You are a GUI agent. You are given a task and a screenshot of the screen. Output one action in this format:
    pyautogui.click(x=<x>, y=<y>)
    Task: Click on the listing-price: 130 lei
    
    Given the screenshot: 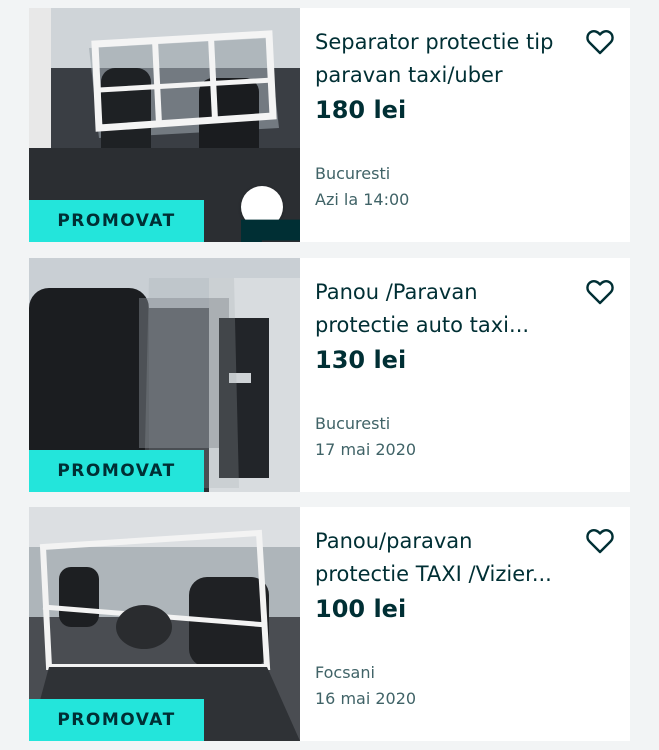 What is the action you would take?
    pyautogui.click(x=361, y=360)
    